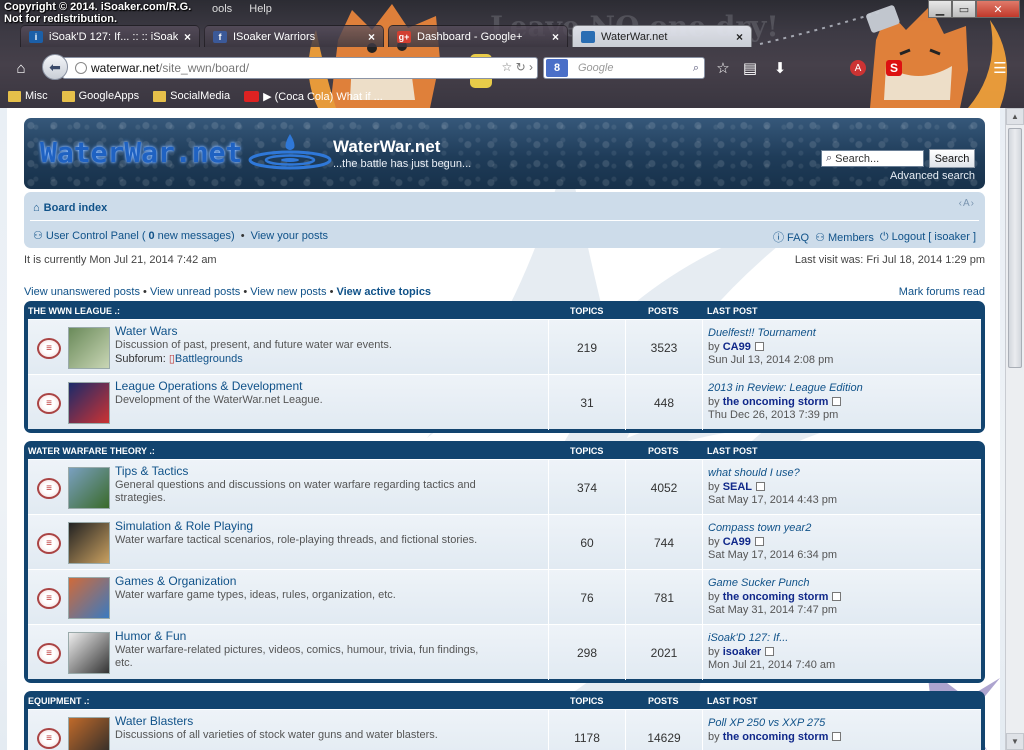 This screenshot has width=1024, height=750. What do you see at coordinates (21, 68) in the screenshot?
I see `home-icon: ⌂` at bounding box center [21, 68].